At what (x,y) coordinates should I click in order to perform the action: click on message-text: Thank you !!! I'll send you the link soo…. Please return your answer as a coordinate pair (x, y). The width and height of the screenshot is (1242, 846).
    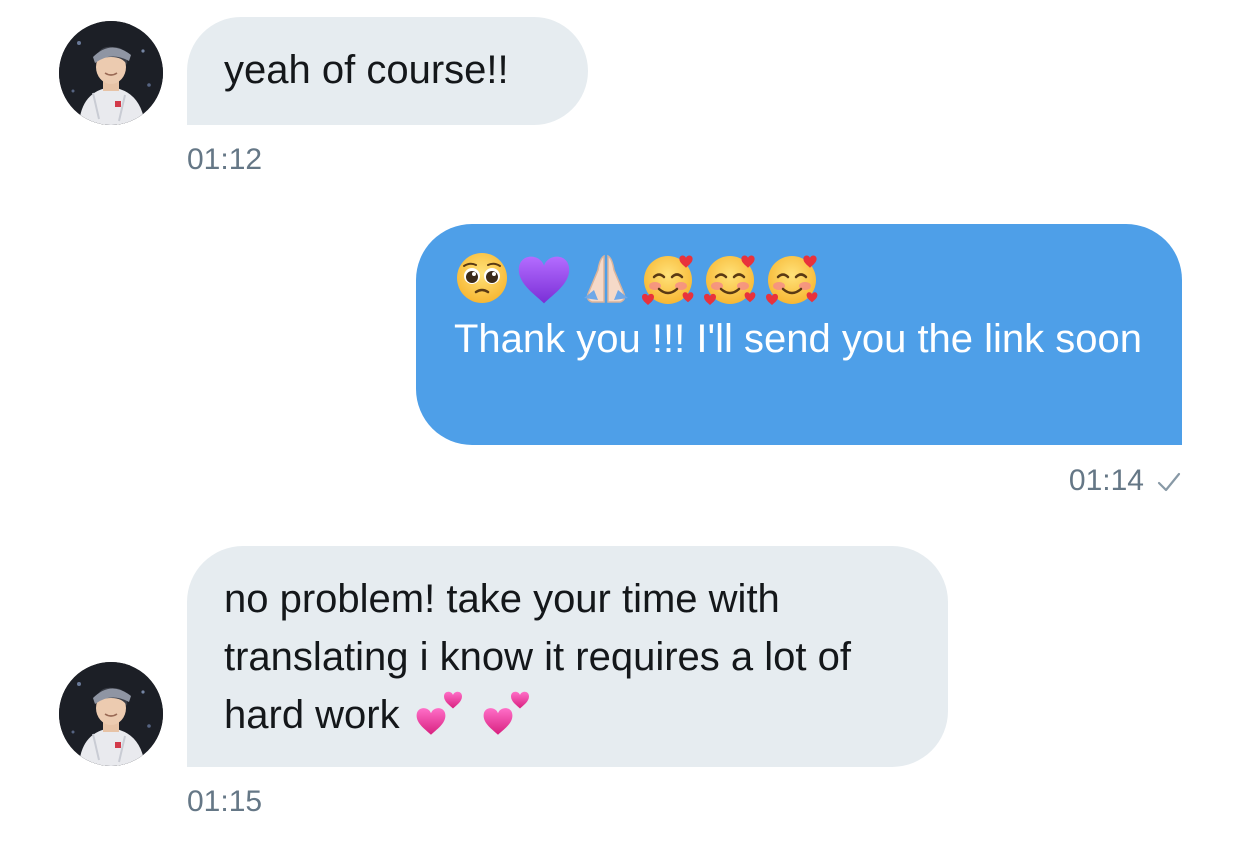
    Looking at the image, I should click on (798, 339).